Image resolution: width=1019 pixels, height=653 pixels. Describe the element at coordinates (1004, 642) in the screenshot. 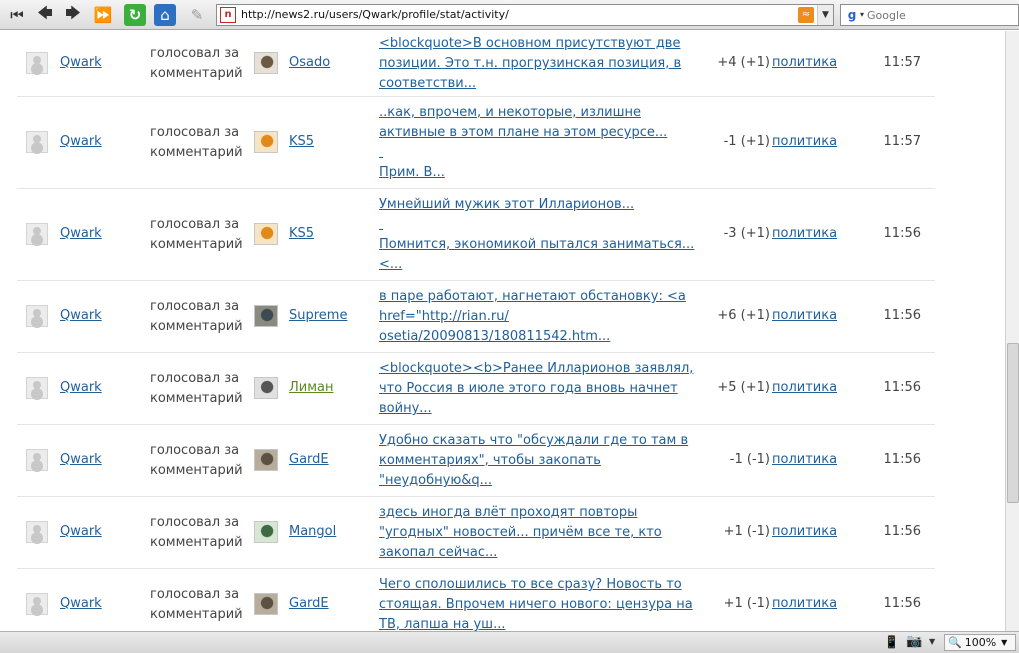

I see `zoom-dropdown-icon: ▼` at that location.